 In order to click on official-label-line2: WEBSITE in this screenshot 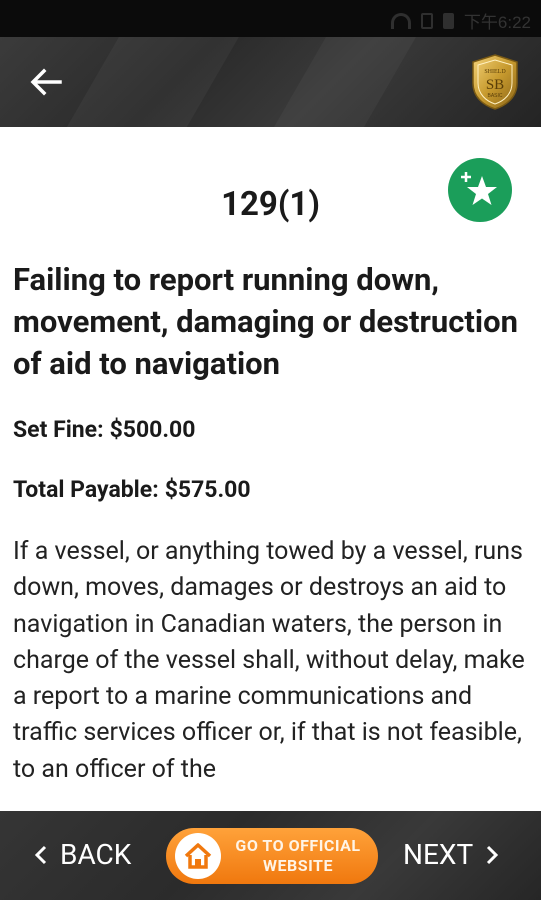, I will do `click(298, 865)`.